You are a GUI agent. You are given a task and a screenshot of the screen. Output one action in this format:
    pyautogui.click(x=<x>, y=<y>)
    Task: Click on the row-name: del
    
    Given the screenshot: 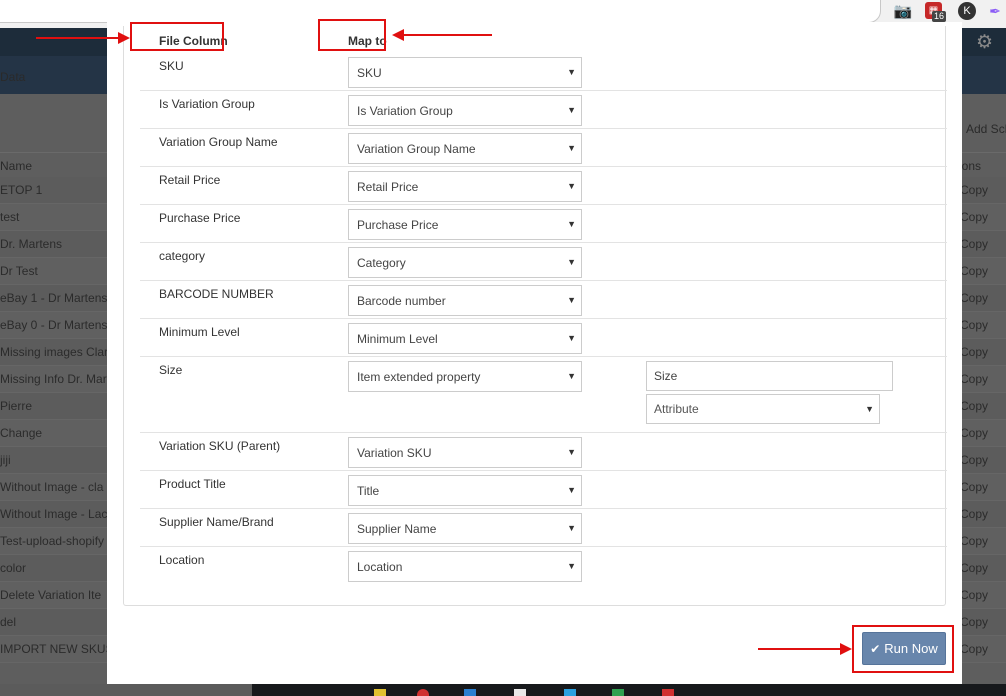 What is the action you would take?
    pyautogui.click(x=53, y=622)
    